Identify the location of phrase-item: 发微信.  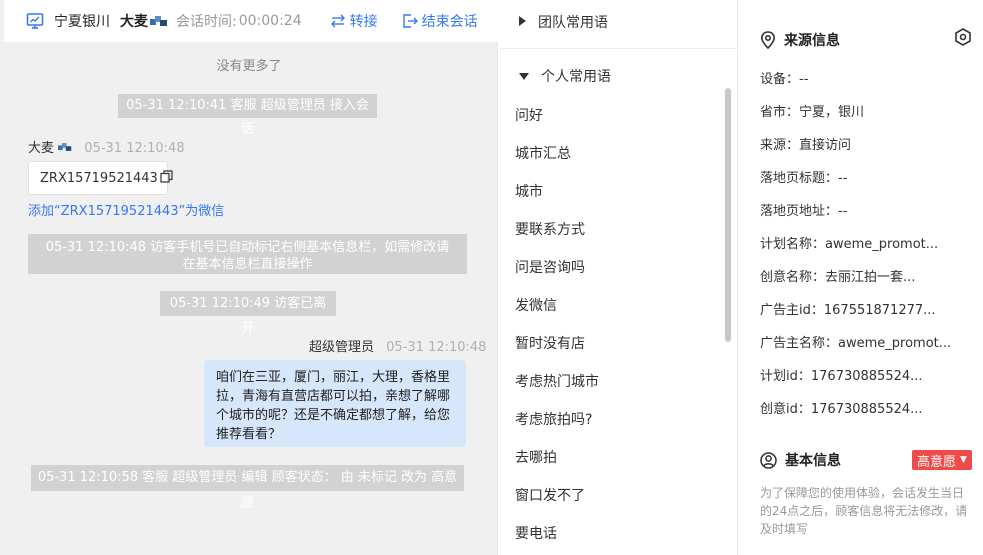
(536, 305).